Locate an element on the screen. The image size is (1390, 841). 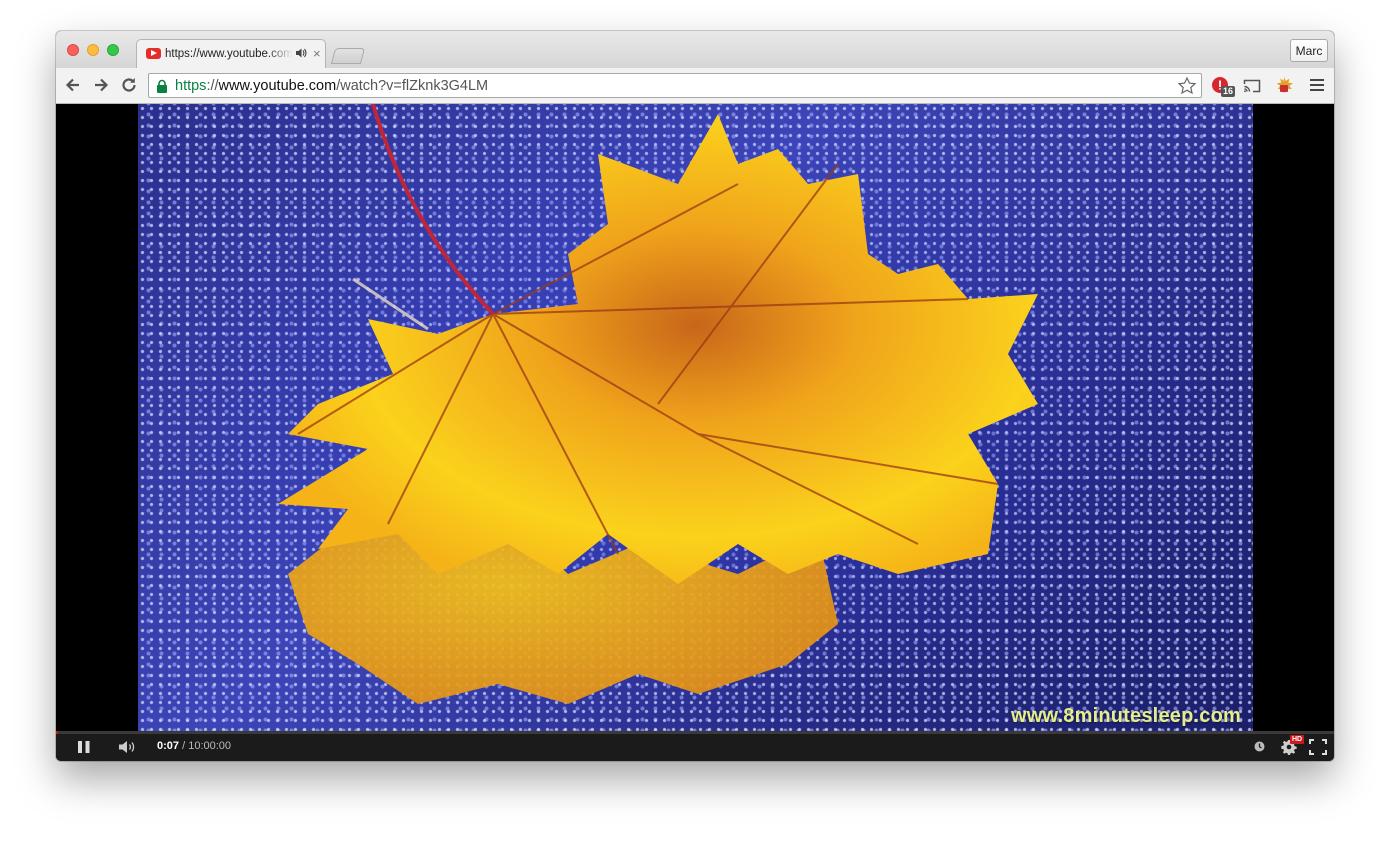
progress-bar is located at coordinates (695, 732).